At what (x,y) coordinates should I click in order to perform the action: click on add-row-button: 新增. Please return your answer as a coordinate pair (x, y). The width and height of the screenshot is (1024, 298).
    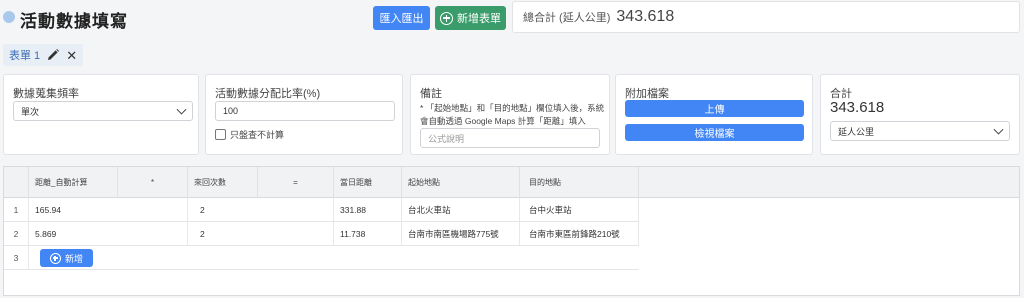
    Looking at the image, I should click on (66, 258).